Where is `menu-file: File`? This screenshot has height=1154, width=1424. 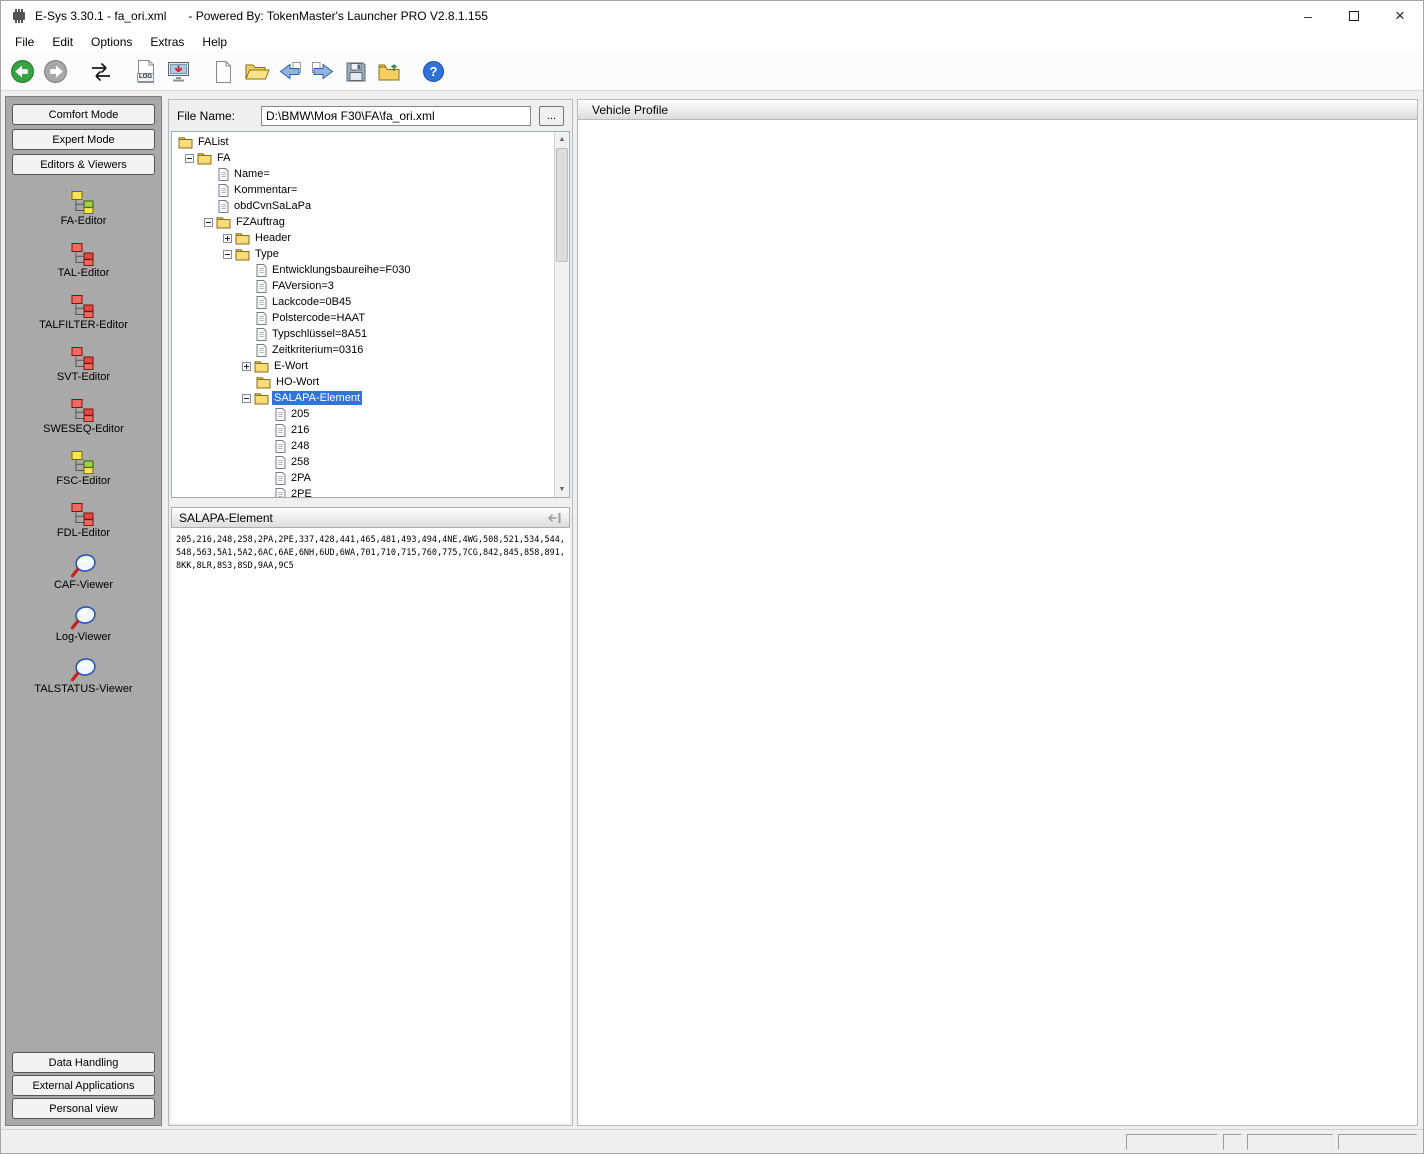 menu-file: File is located at coordinates (24, 42).